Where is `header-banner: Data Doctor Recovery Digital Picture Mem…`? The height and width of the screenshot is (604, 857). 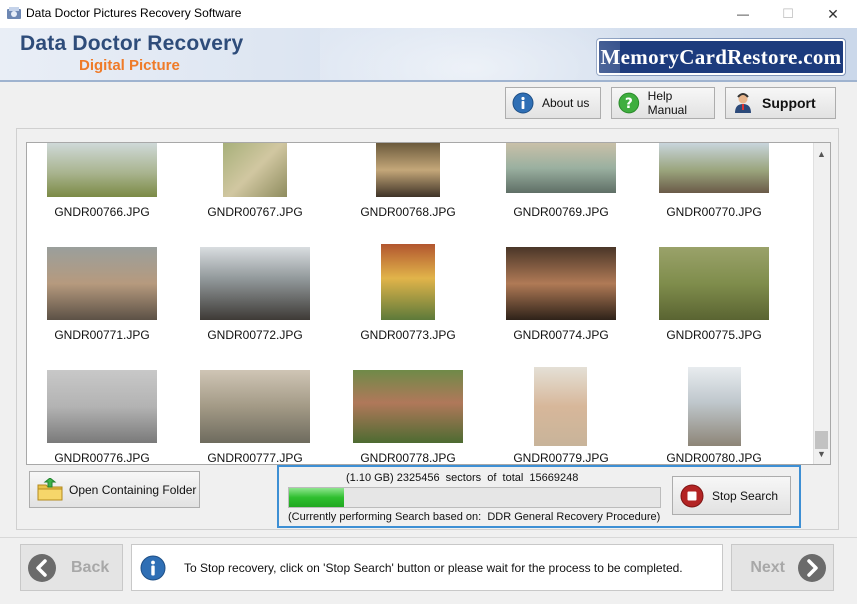
header-banner: Data Doctor Recovery Digital Picture Mem… is located at coordinates (428, 54).